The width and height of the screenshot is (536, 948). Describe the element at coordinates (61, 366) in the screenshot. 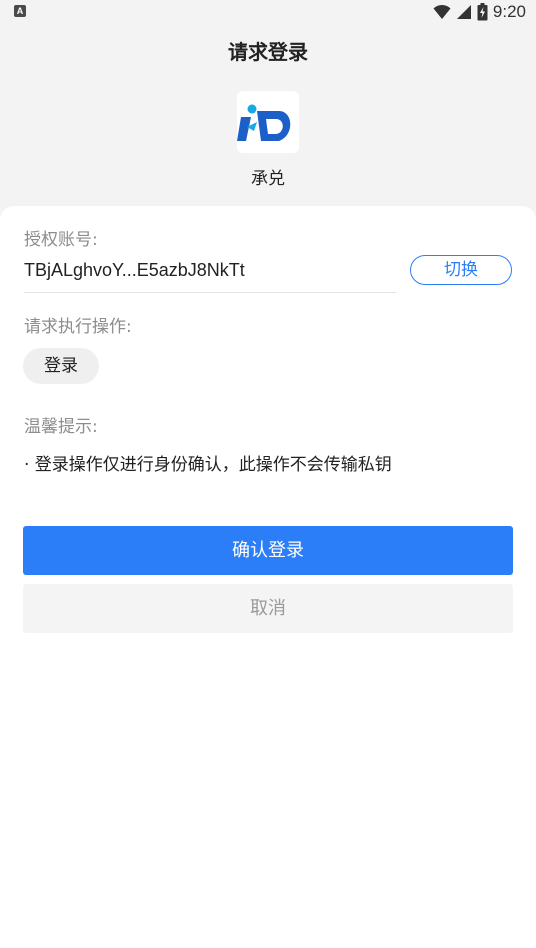

I see `action-chip: 登录` at that location.